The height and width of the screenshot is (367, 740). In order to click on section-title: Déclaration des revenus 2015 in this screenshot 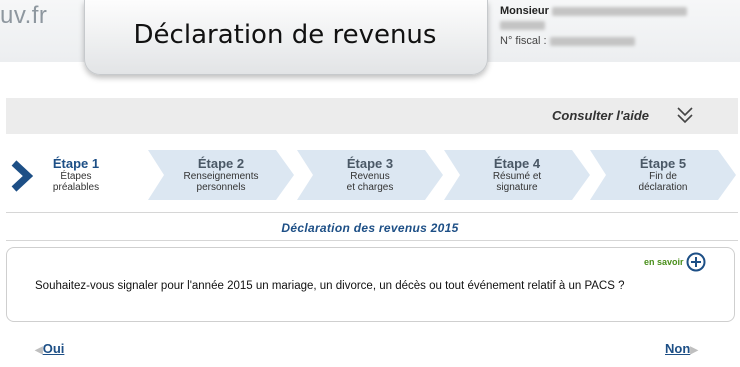, I will do `click(370, 228)`.